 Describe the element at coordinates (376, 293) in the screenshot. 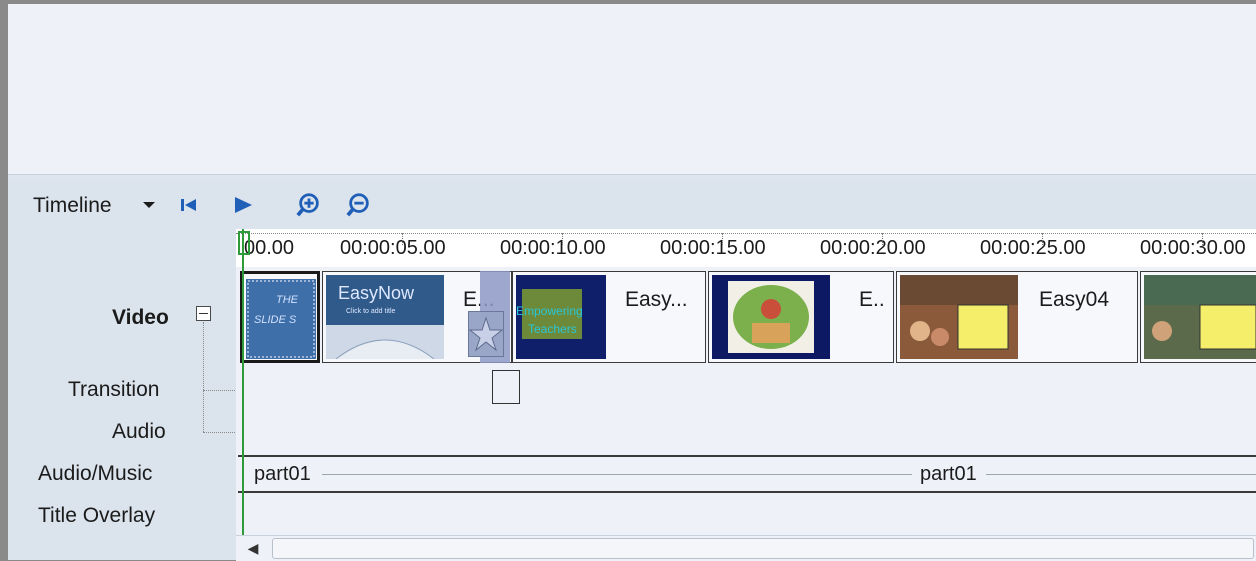

I see `svg-text: EasyNow` at that location.